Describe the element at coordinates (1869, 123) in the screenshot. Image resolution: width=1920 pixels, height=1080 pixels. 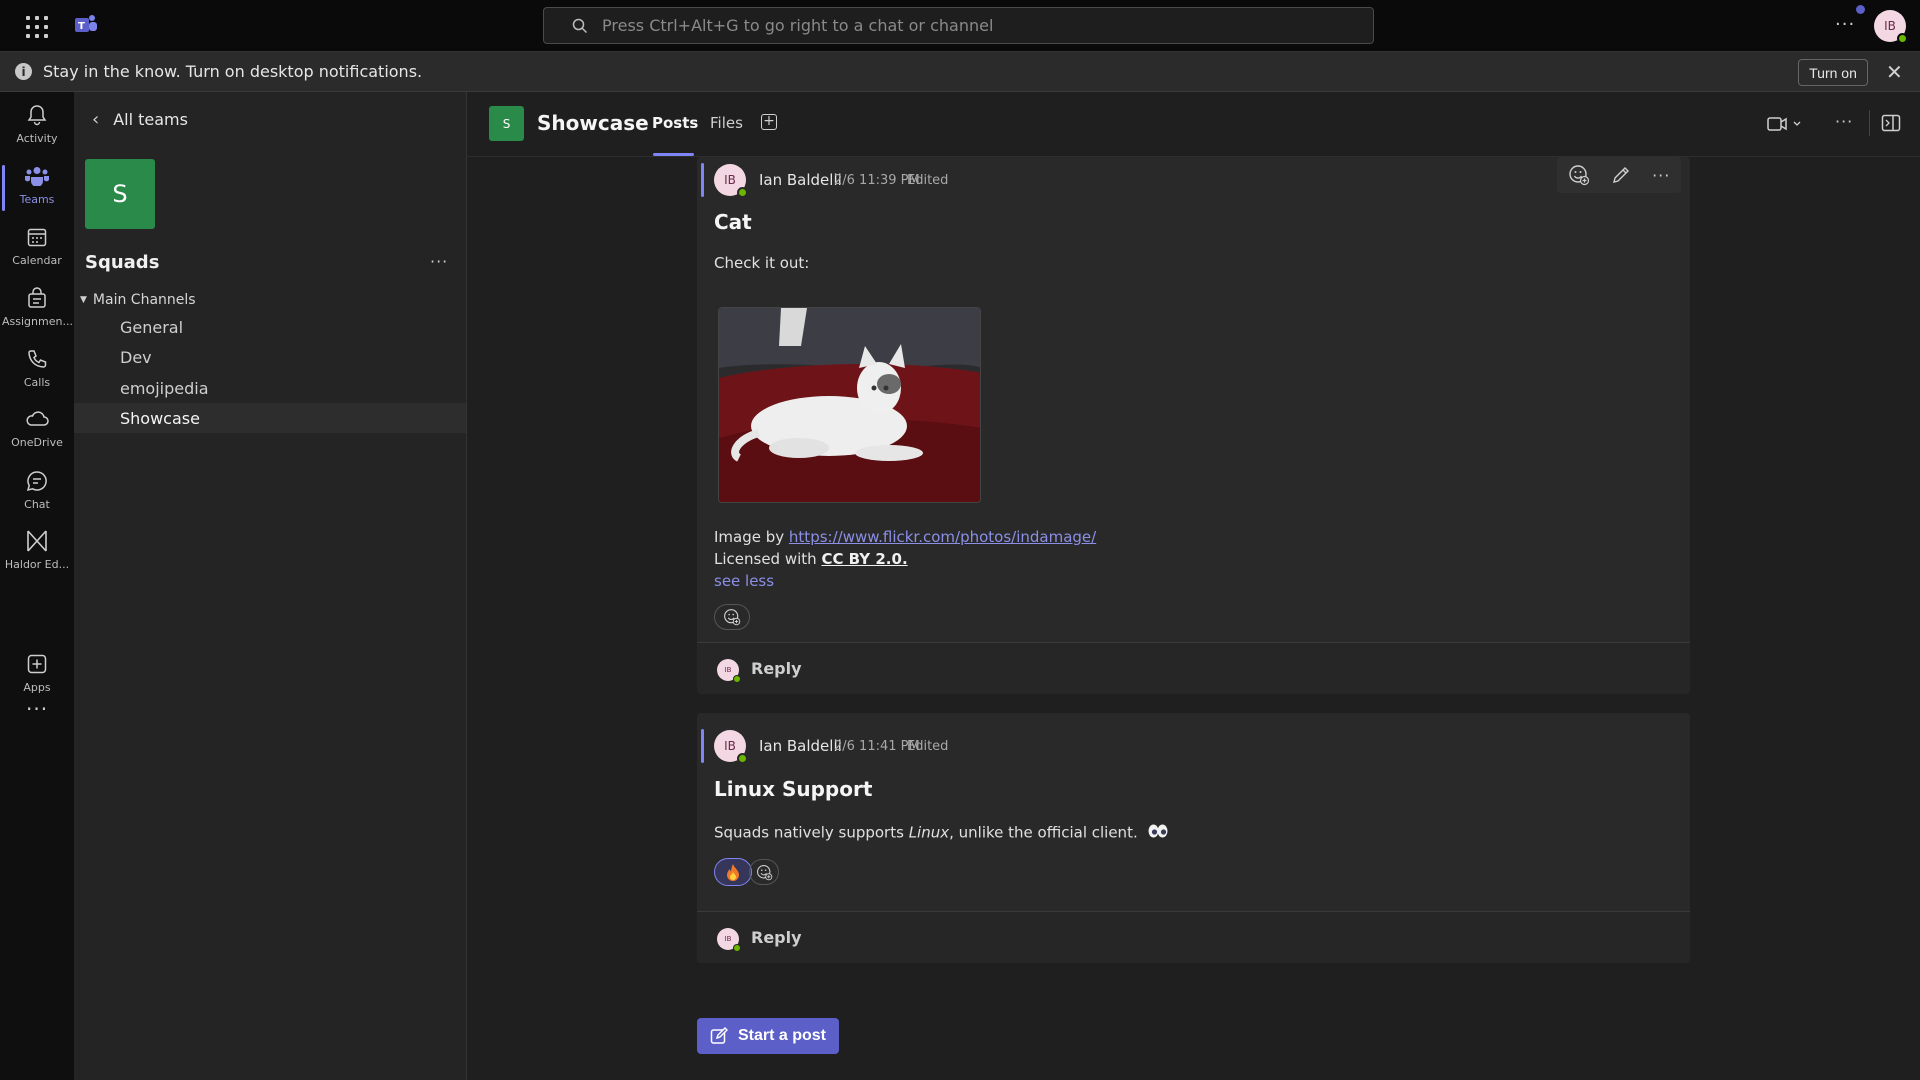
I see `header-divider` at that location.